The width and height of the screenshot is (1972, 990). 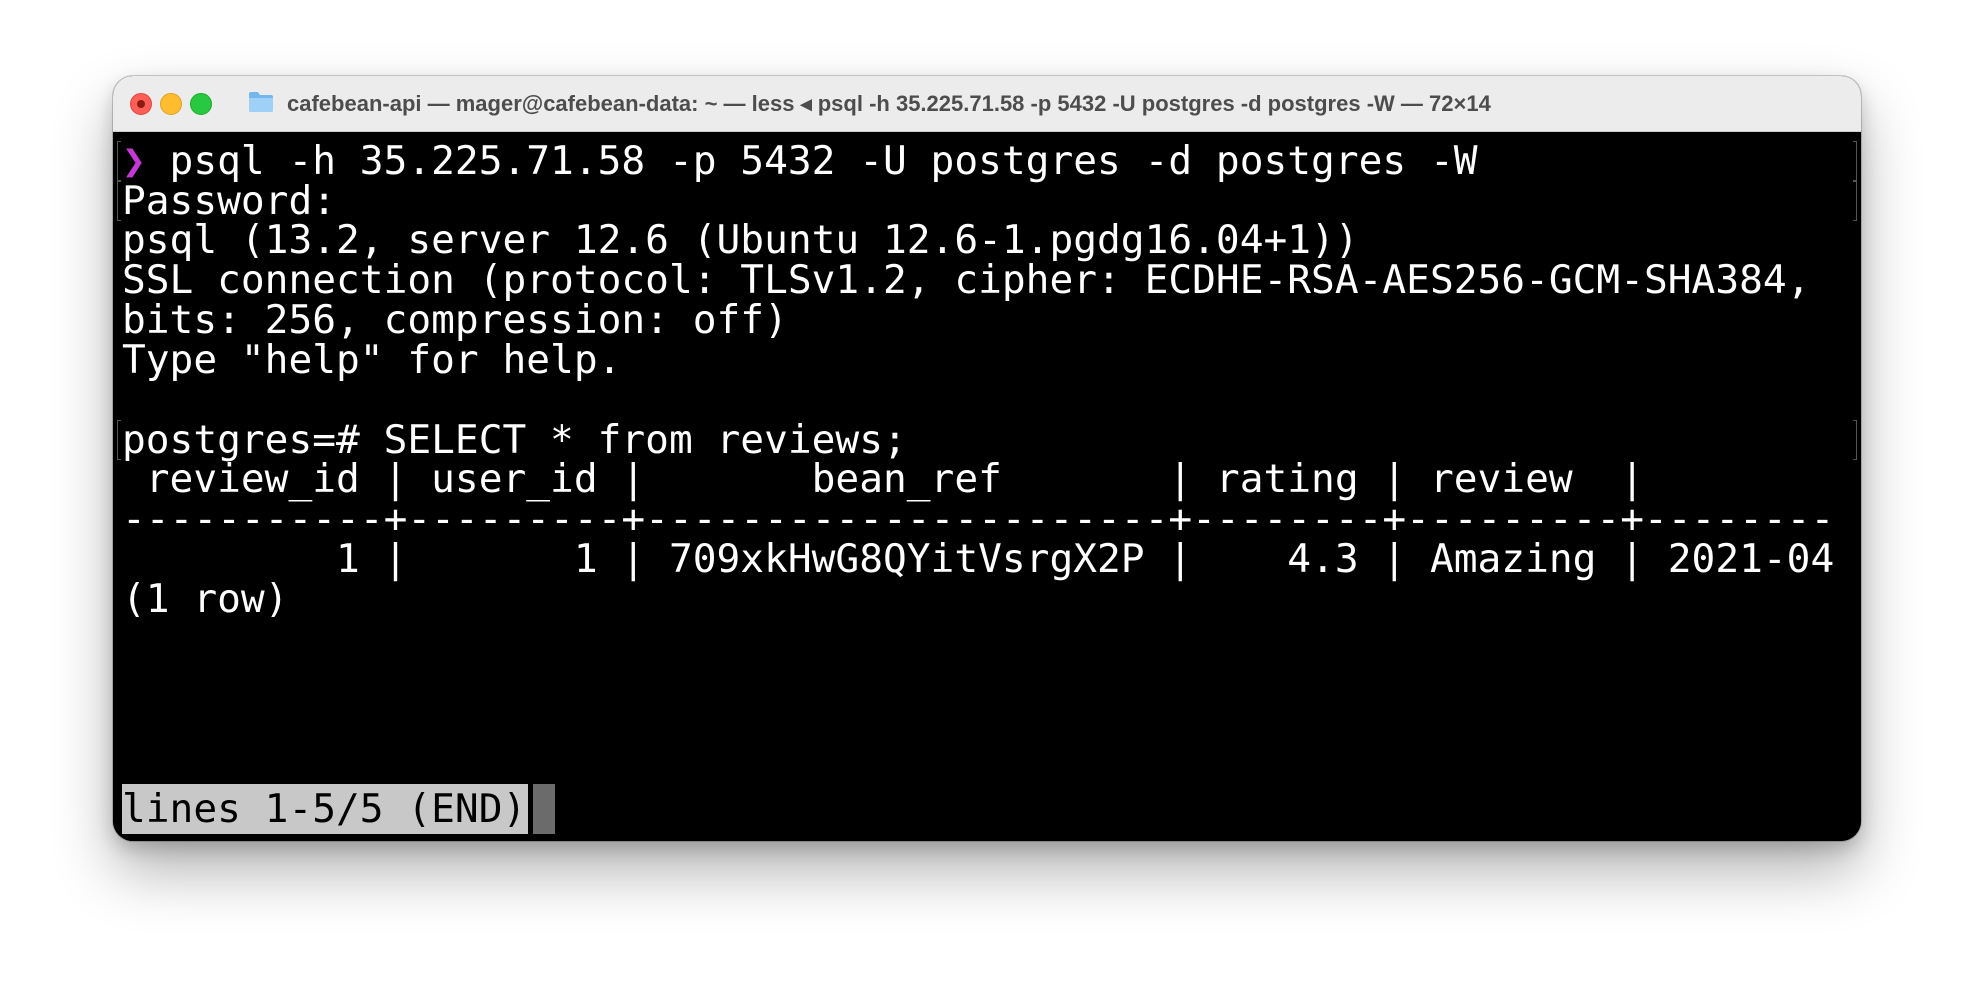 I want to click on pager-status-line: lines 1-5/5 (END), so click(x=325, y=809).